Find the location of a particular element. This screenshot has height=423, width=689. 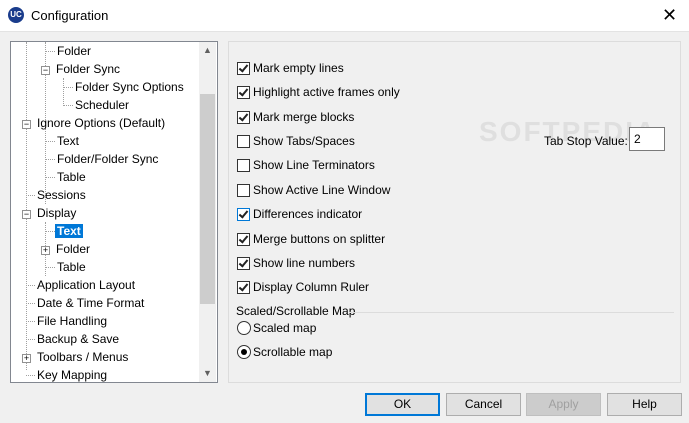

tree-item-display: Display is located at coordinates (56, 213).